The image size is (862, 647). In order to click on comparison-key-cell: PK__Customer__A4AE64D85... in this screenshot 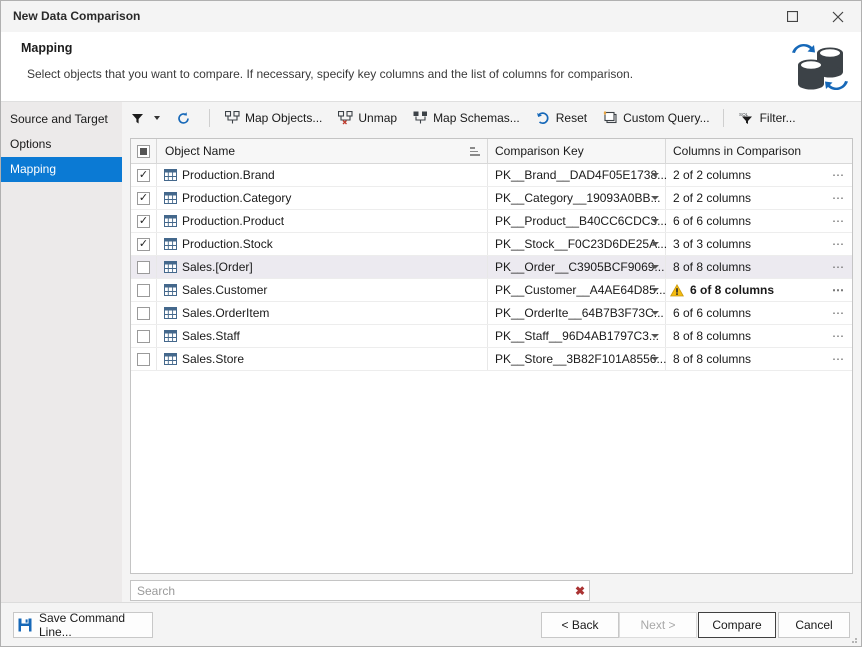, I will do `click(577, 290)`.